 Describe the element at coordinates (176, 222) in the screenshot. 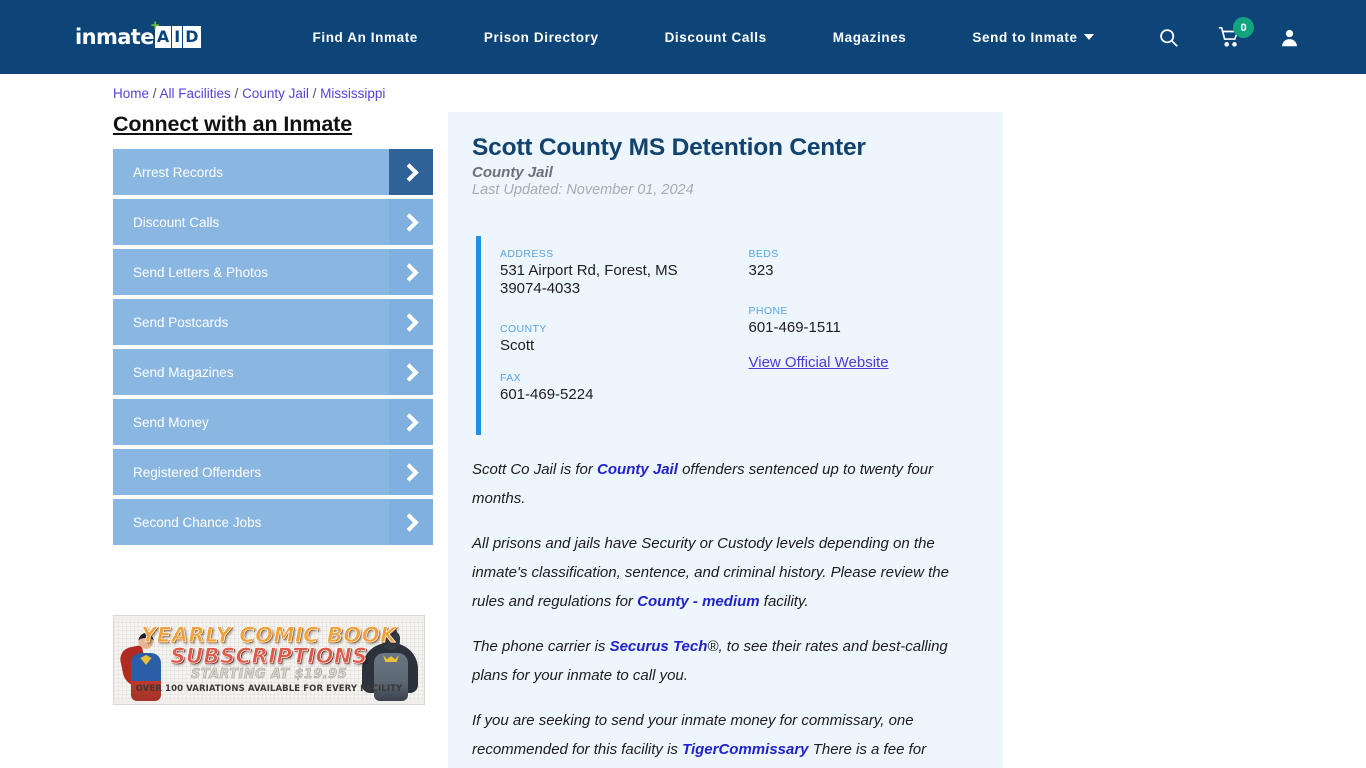

I see `sidebar-item-label: Discount Calls` at that location.